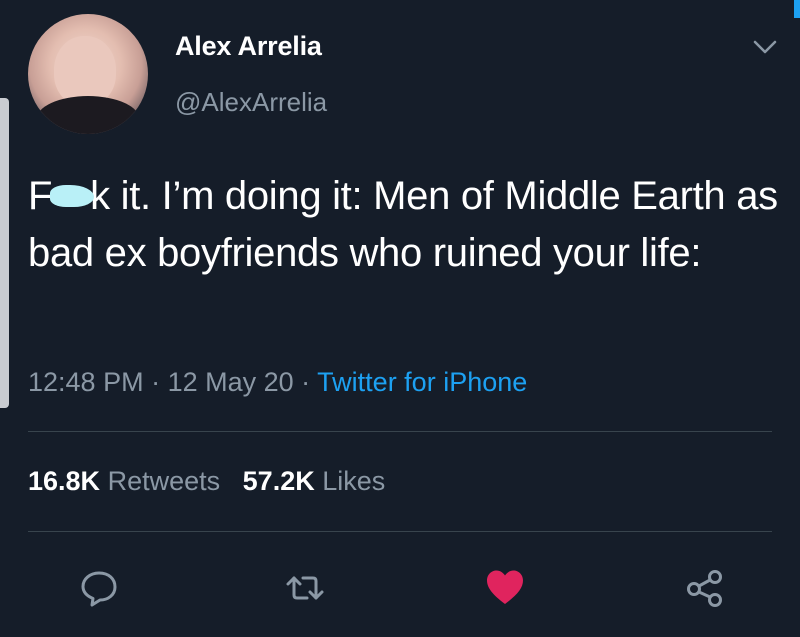  I want to click on user-handle: @AlexArrelia, so click(251, 102).